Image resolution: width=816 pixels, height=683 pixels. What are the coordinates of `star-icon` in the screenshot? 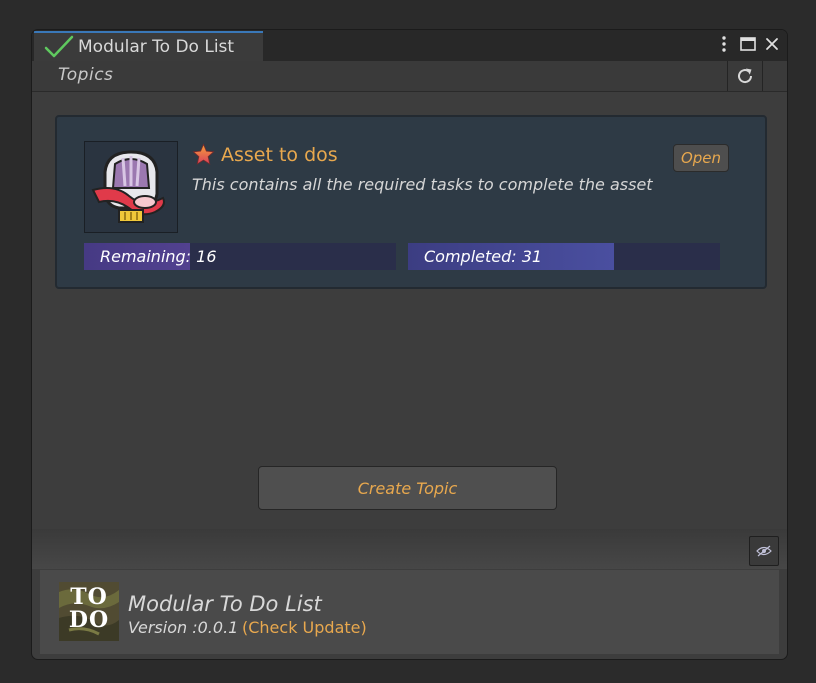 It's located at (203, 154).